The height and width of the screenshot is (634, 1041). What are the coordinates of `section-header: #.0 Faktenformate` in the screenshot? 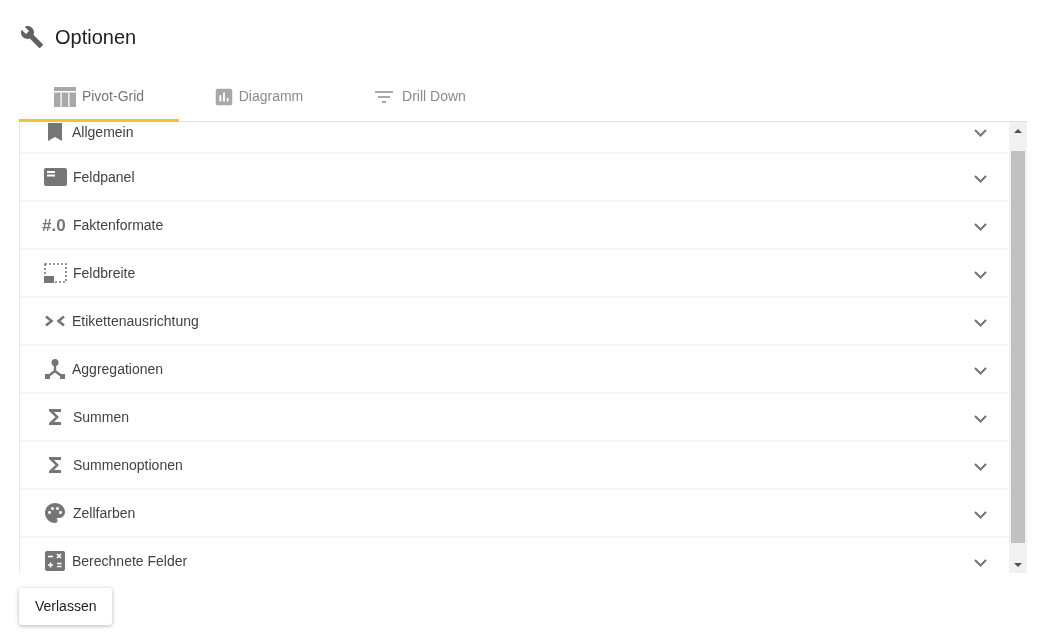 It's located at (514, 226).